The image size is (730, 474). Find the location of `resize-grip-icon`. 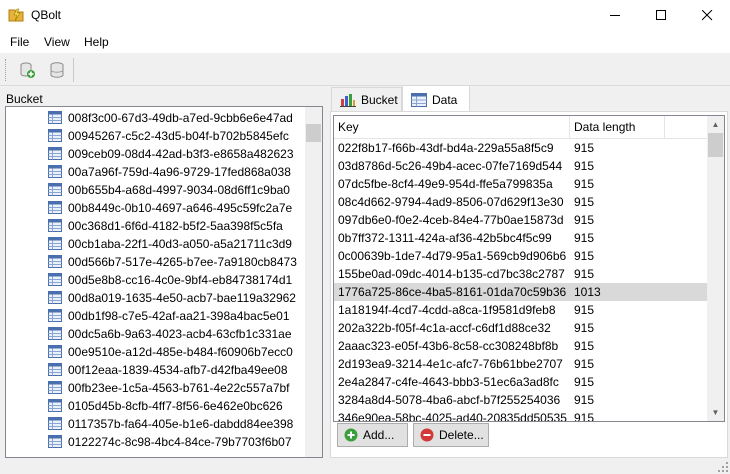

resize-grip-icon is located at coordinates (723, 467).